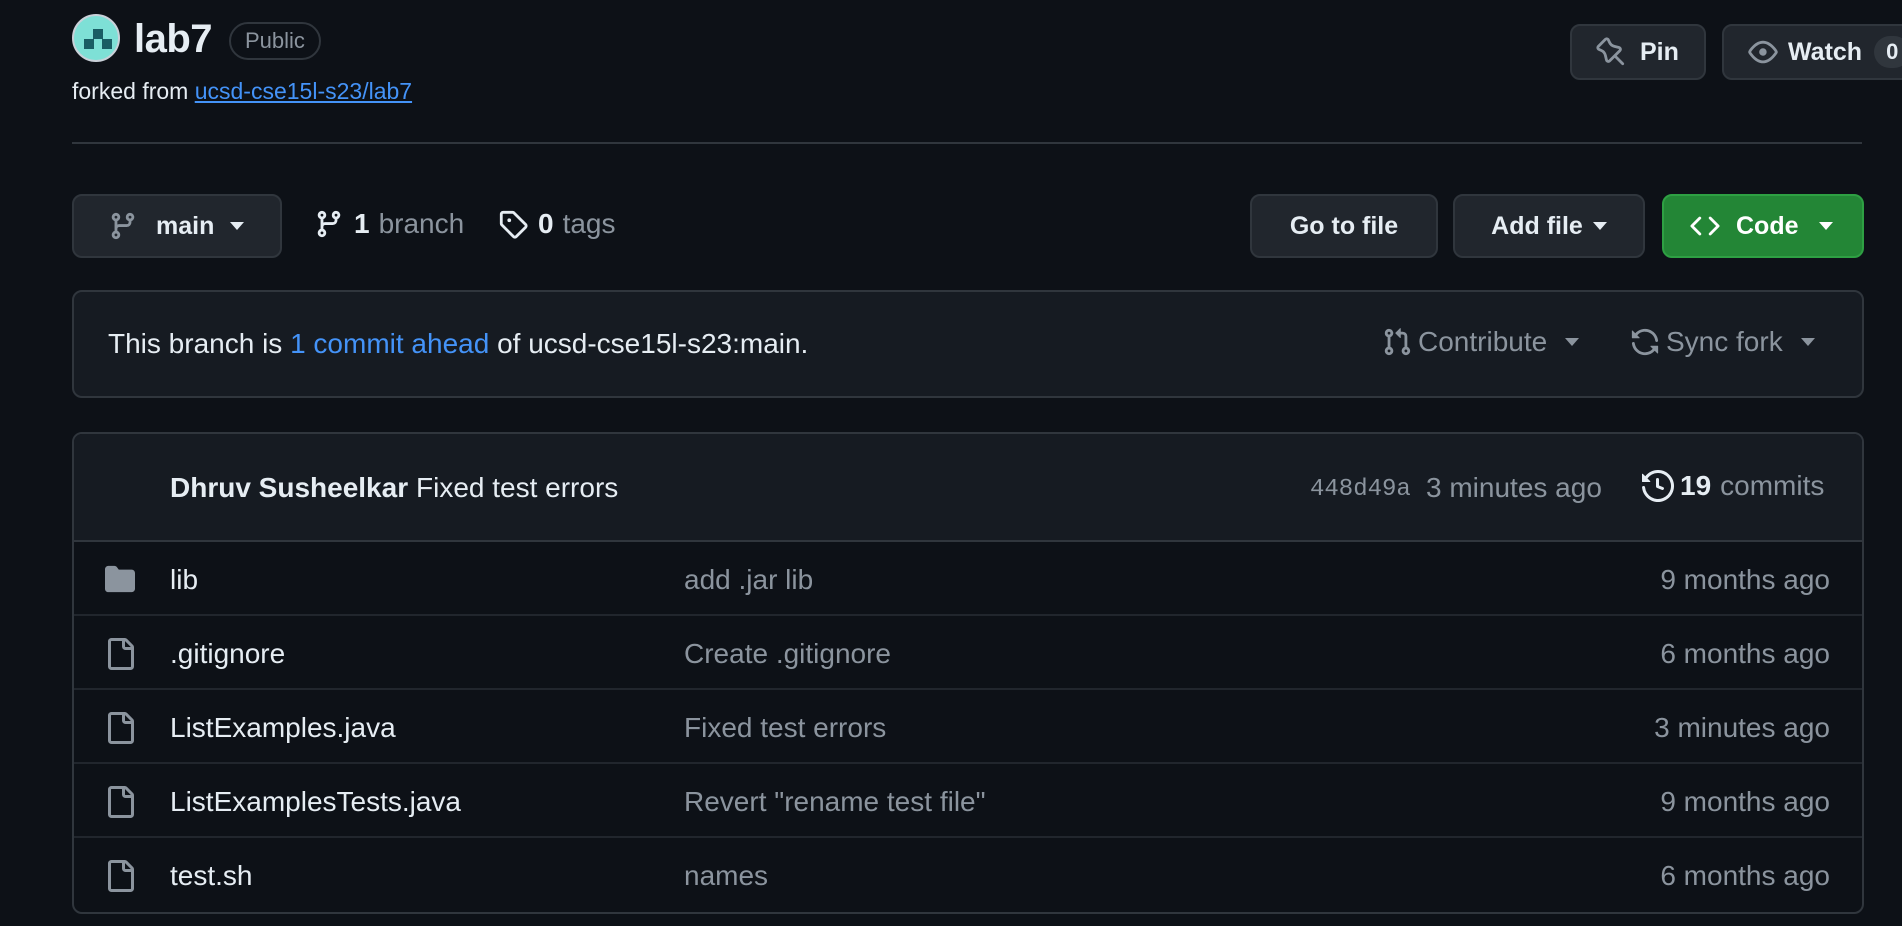 The image size is (1902, 926). I want to click on file-name: test.sh, so click(211, 876).